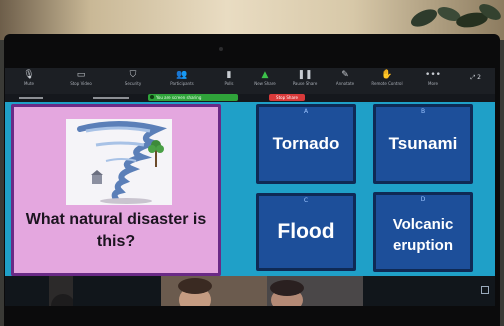 This screenshot has height=326, width=504. I want to click on answer-text-b: Tsunami, so click(423, 143).